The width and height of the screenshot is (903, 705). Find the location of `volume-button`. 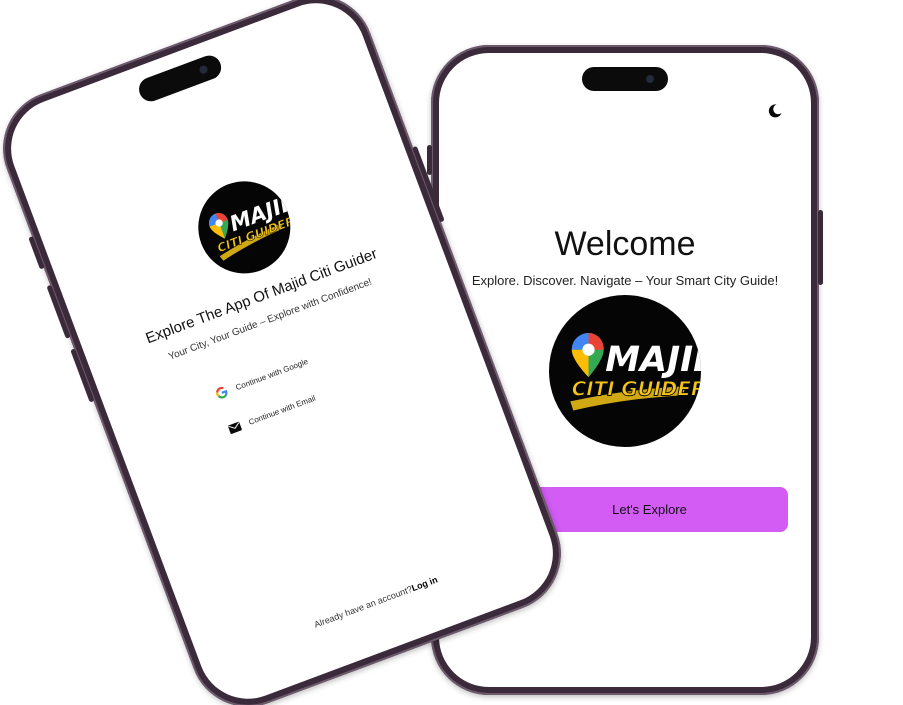

volume-button is located at coordinates (429, 160).